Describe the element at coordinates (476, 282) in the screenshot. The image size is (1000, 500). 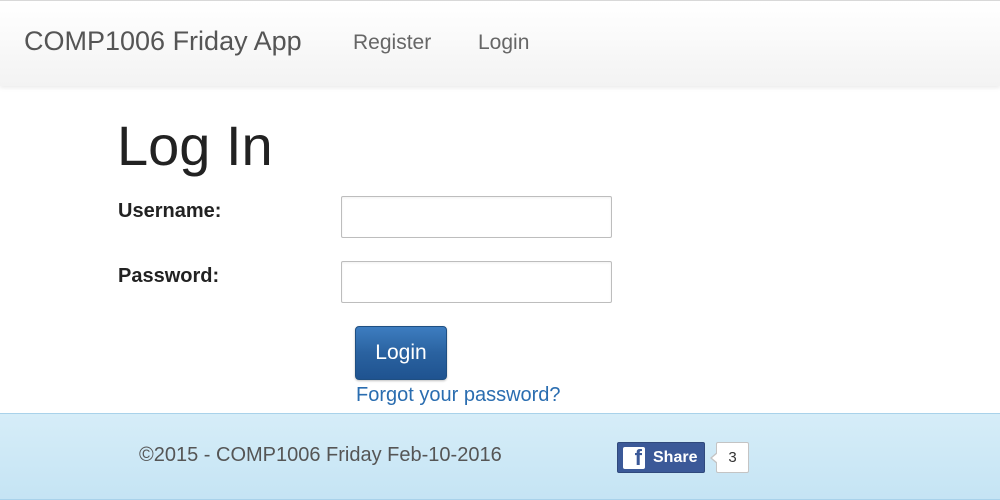
I see `password-input` at that location.